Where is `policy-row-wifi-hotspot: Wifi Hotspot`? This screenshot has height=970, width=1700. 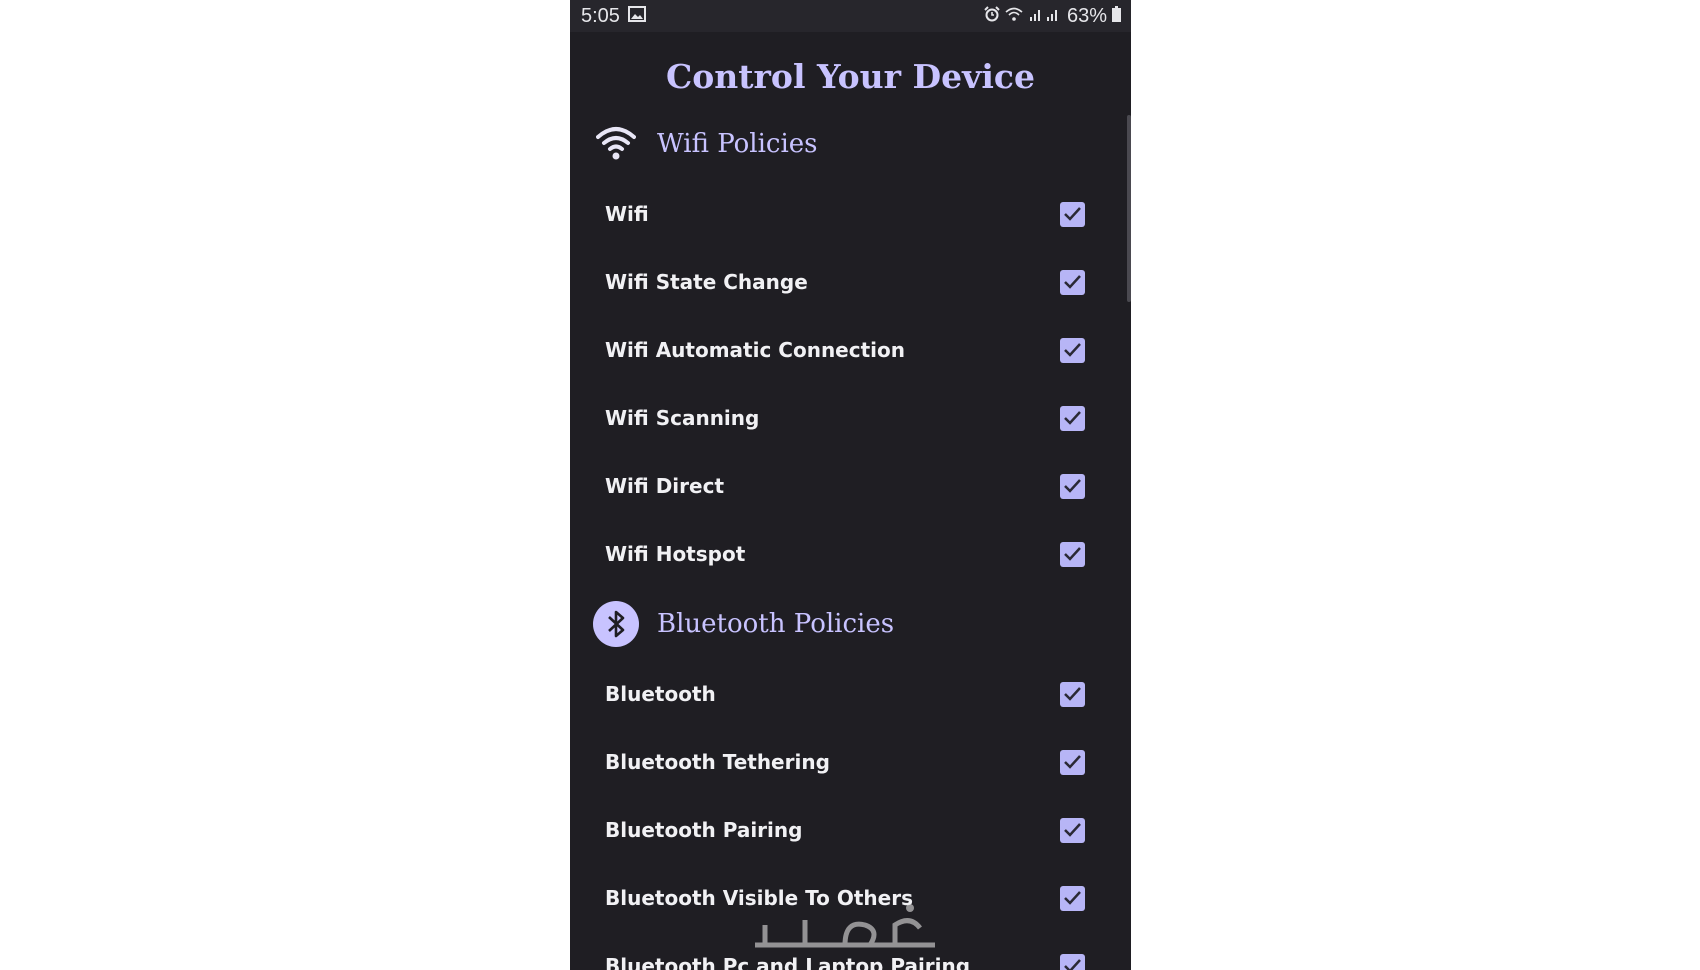
policy-row-wifi-hotspot: Wifi Hotspot is located at coordinates (850, 554).